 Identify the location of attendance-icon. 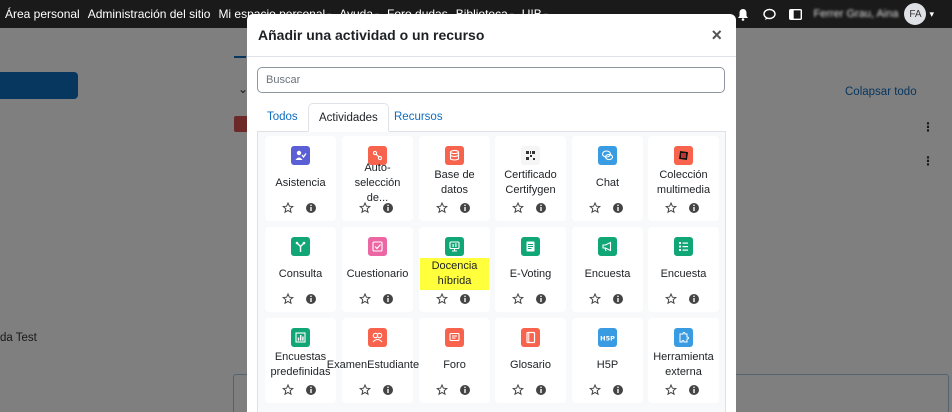
(300, 155).